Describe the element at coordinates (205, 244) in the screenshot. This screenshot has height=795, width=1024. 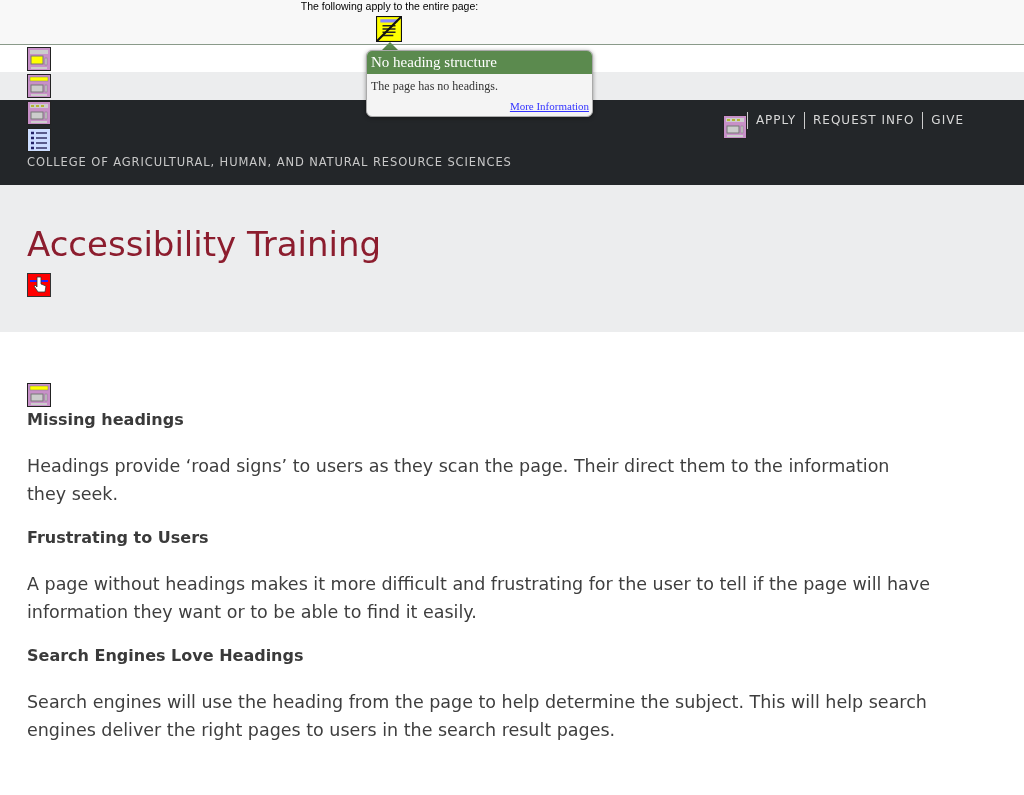
I see `page-title: Accessibility Training` at that location.